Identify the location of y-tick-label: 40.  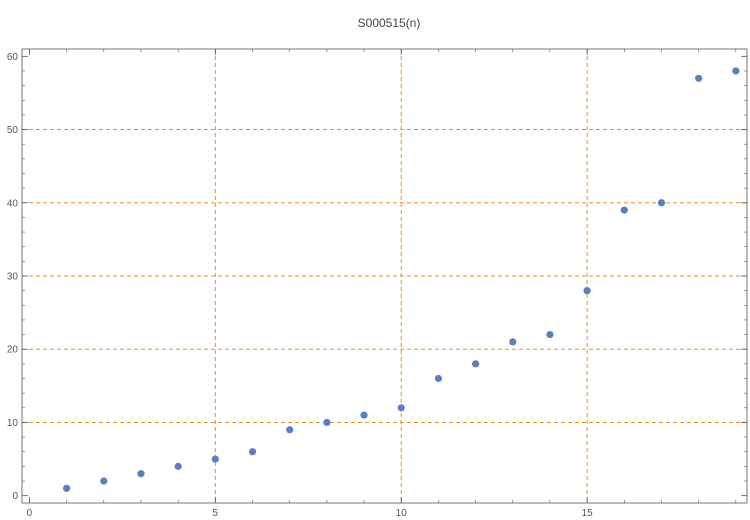
(13, 203).